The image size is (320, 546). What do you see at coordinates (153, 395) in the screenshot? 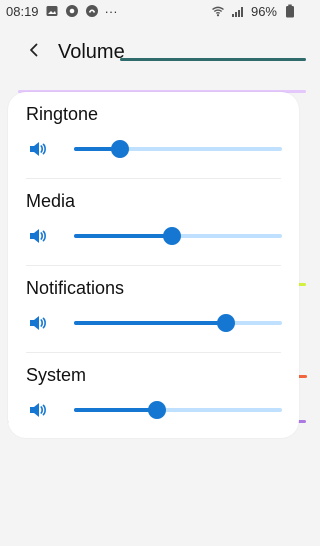
I see `section-system: System` at bounding box center [153, 395].